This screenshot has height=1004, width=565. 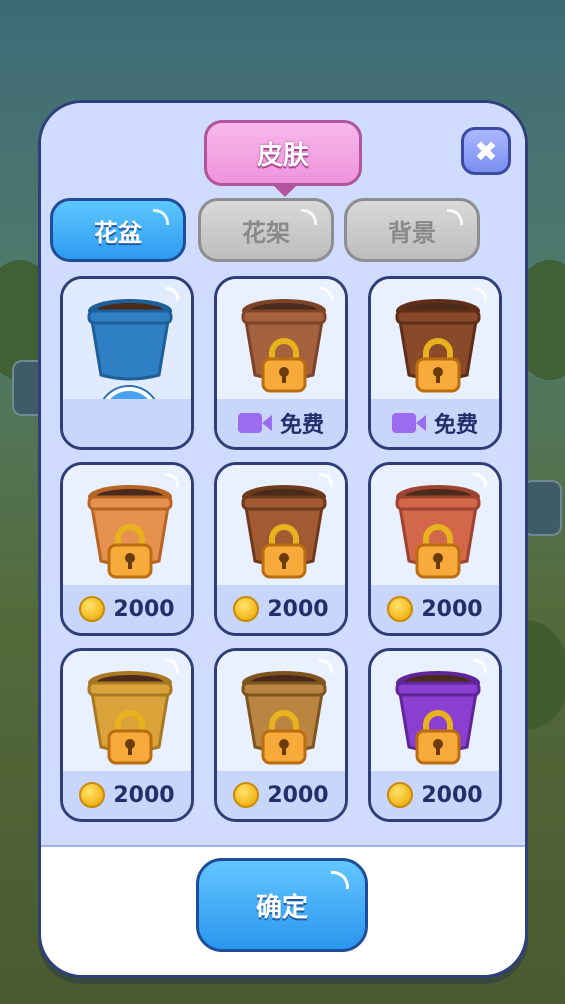 I want to click on tab-label: 花盆, so click(x=118, y=232).